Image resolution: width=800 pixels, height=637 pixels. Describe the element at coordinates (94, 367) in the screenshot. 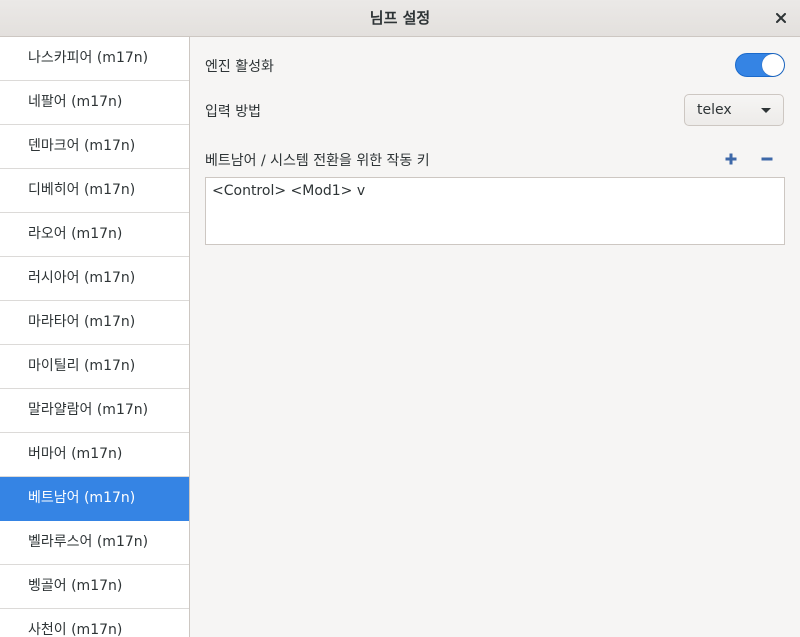

I see `sidebar-item: 마이틸리 (m17n)` at that location.